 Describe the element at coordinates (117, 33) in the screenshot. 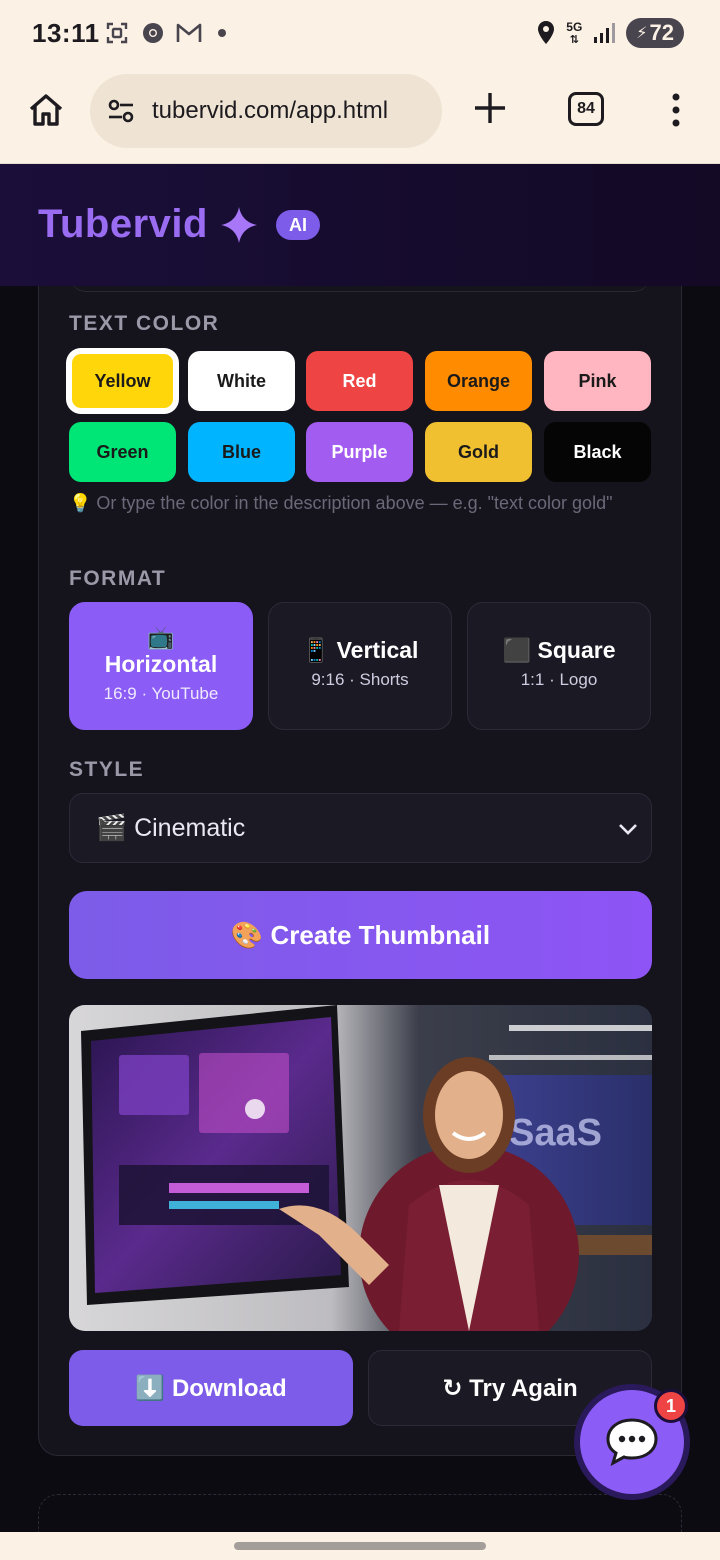

I see `screenshot-icon` at that location.